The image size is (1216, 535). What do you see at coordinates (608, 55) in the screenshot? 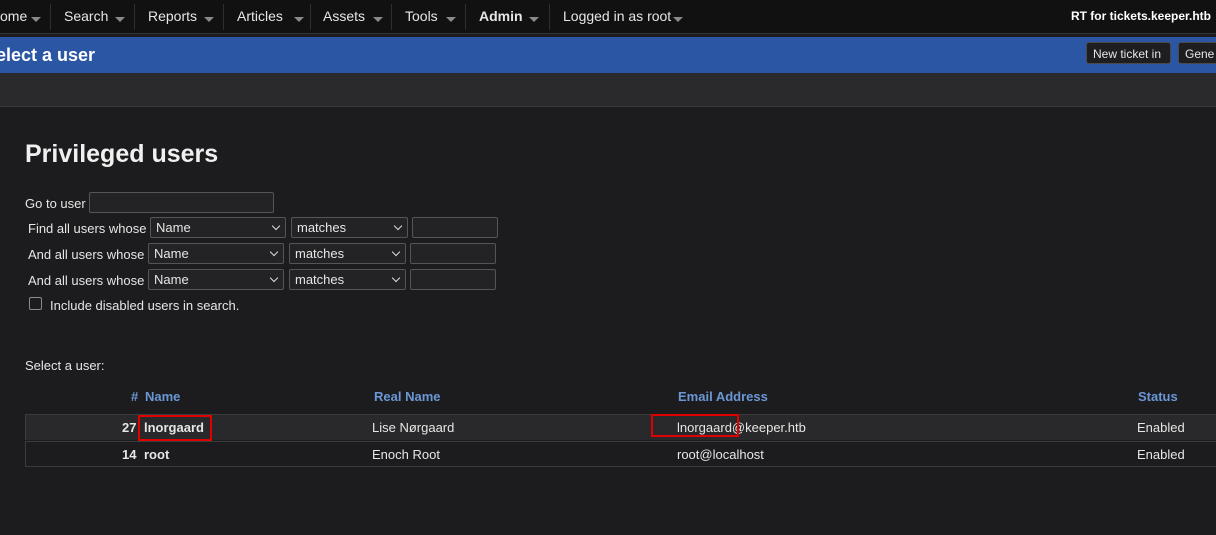
I see `page-header: elect a user New ticket in Gene` at bounding box center [608, 55].